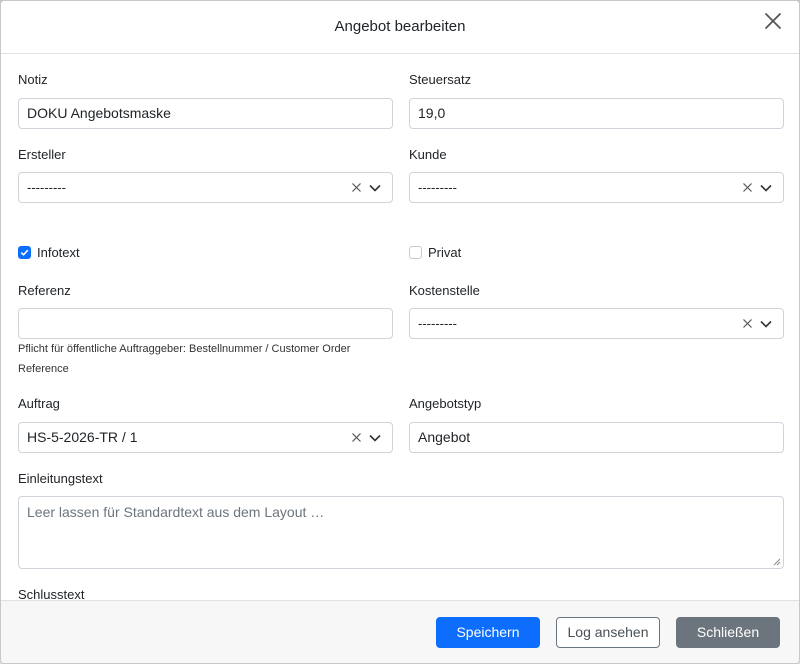 This screenshot has height=664, width=800. I want to click on kostenstelle-label: Kostenstelle, so click(444, 290).